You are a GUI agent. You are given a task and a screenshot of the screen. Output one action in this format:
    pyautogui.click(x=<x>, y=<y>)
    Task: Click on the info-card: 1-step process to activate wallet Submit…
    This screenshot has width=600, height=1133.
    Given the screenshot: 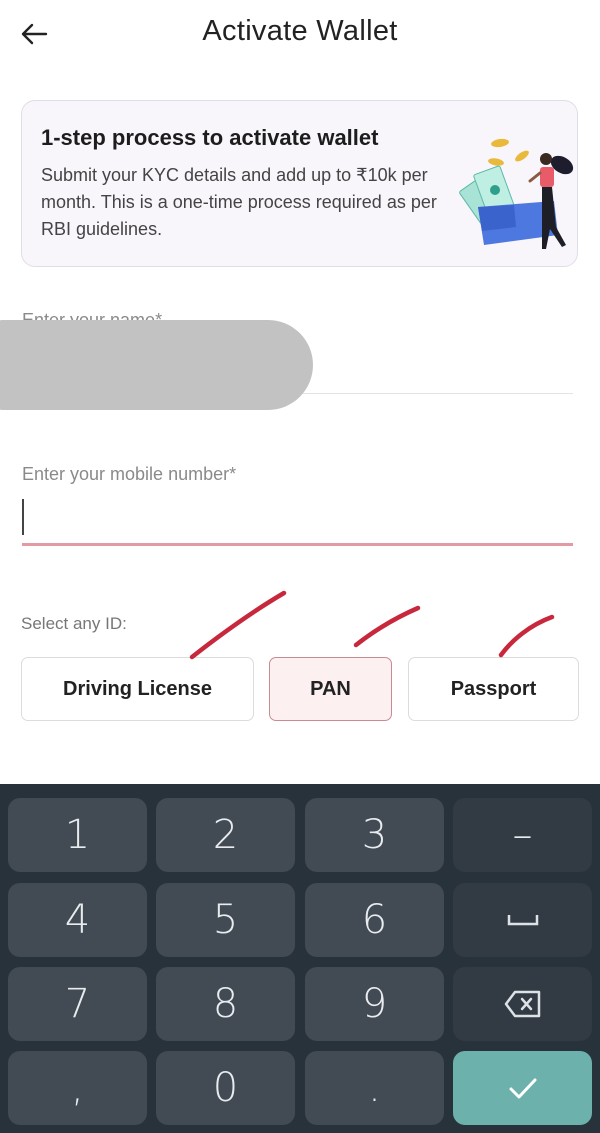 What is the action you would take?
    pyautogui.click(x=299, y=183)
    